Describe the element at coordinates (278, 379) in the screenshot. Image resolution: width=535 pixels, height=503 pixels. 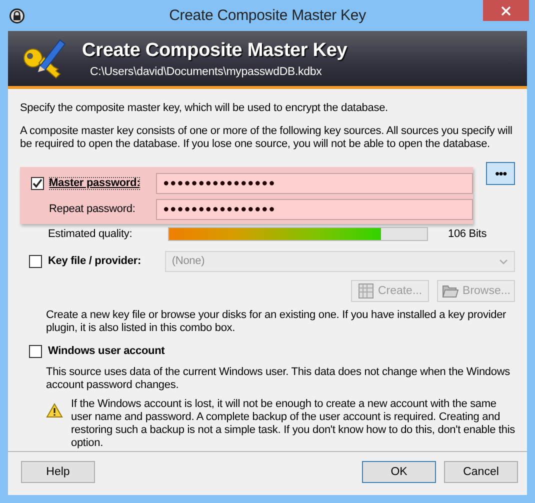
I see `description-text: This source uses data of the current Windows user. This data does not change when the Windows account password changes.` at that location.